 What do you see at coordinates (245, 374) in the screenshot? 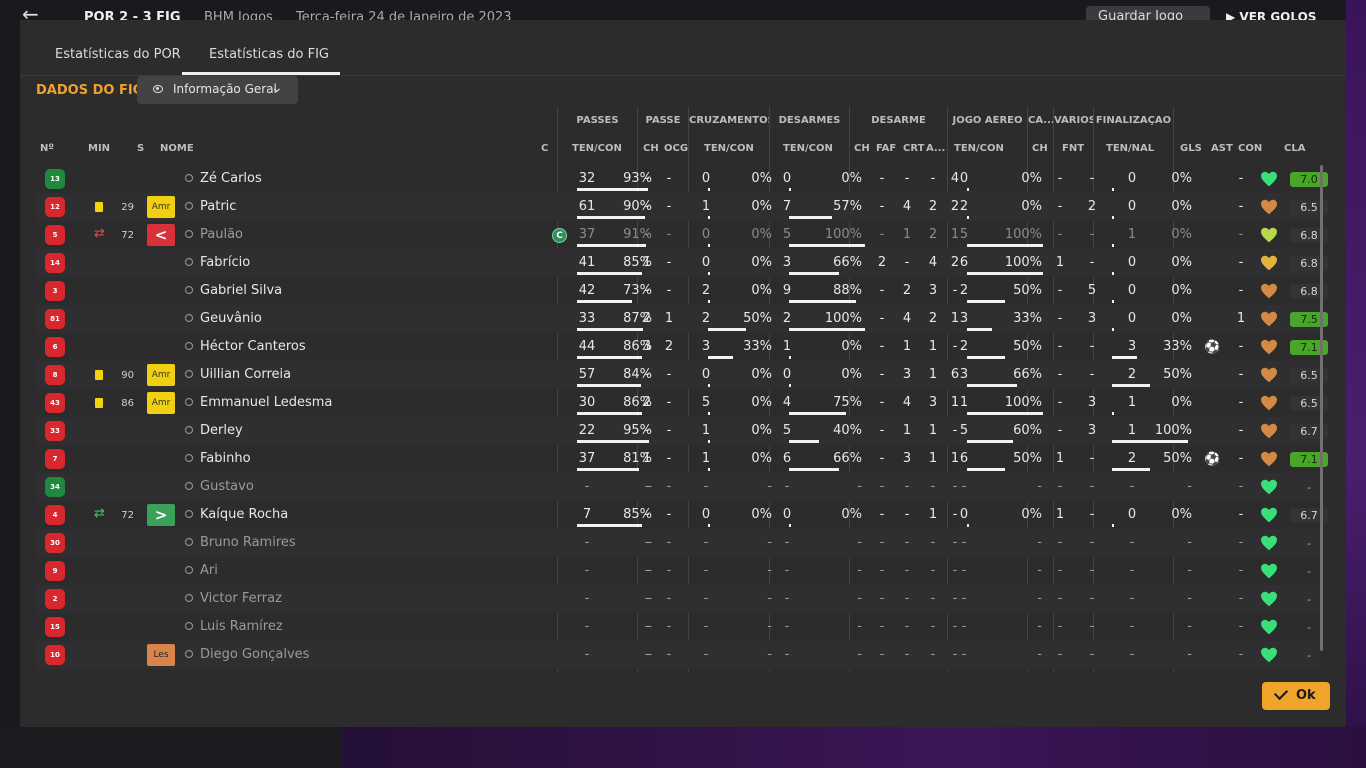
I see `player-name: Uillian Correia` at bounding box center [245, 374].